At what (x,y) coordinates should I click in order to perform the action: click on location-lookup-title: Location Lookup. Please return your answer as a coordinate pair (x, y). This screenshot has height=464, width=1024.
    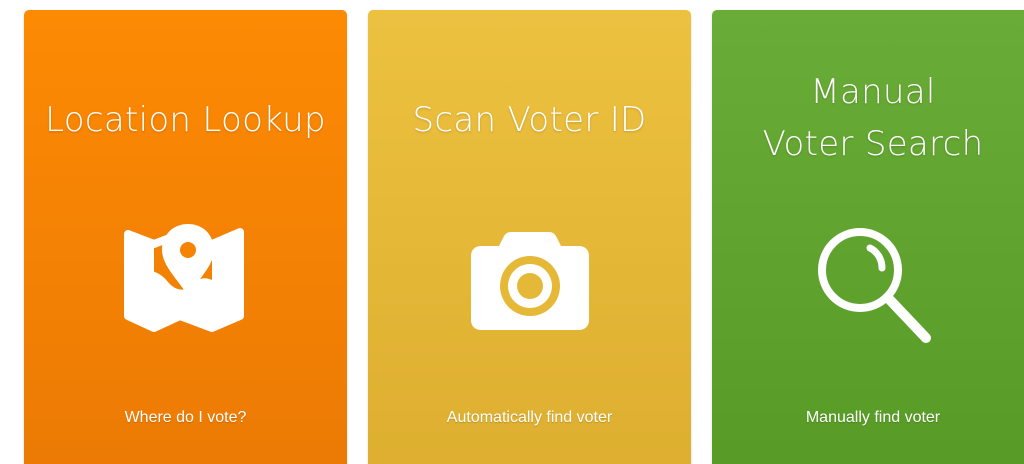
    Looking at the image, I should click on (185, 120).